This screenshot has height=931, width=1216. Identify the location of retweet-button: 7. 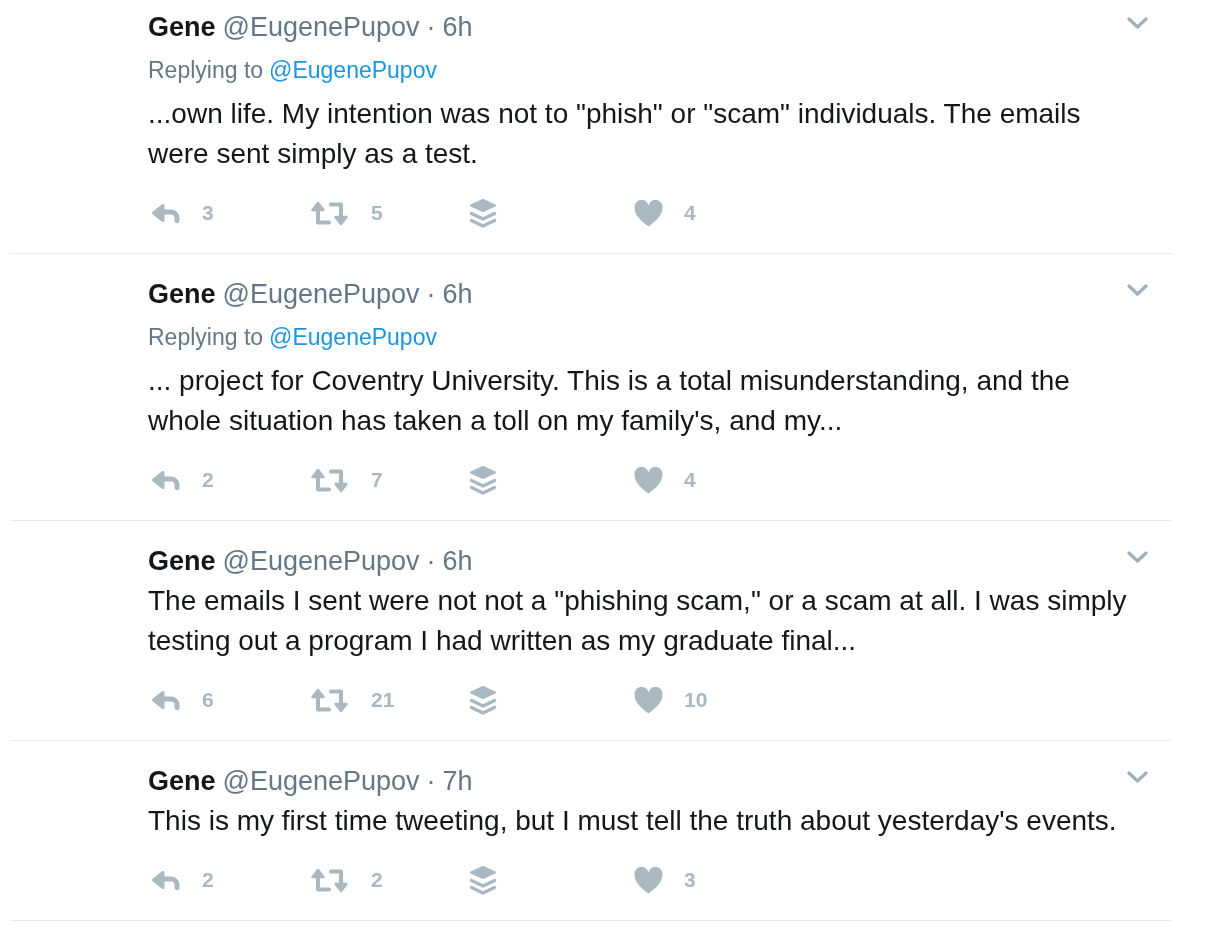
(346, 480).